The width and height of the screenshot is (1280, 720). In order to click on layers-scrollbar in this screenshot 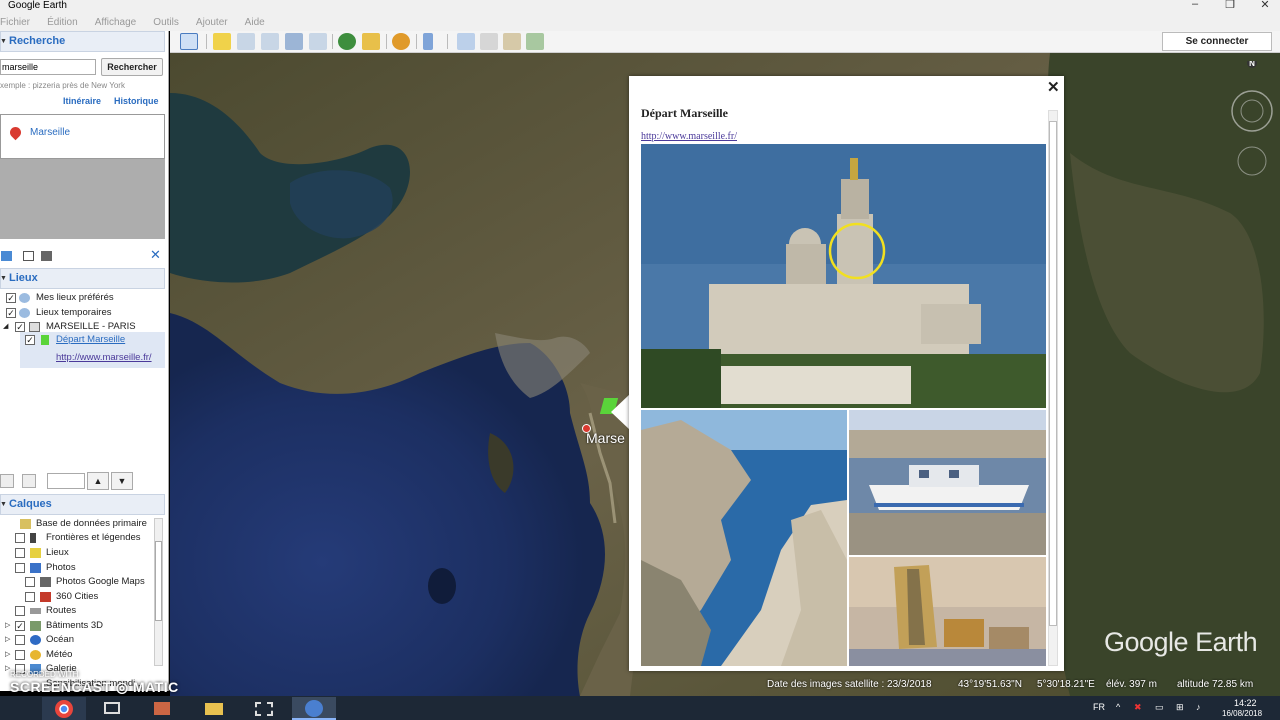, I will do `click(158, 592)`.